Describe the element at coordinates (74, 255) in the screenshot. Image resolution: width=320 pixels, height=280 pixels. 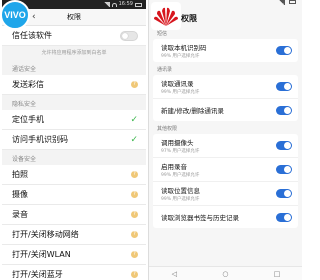
I see `wlan-row: 打开/关闭WLAN ?` at that location.